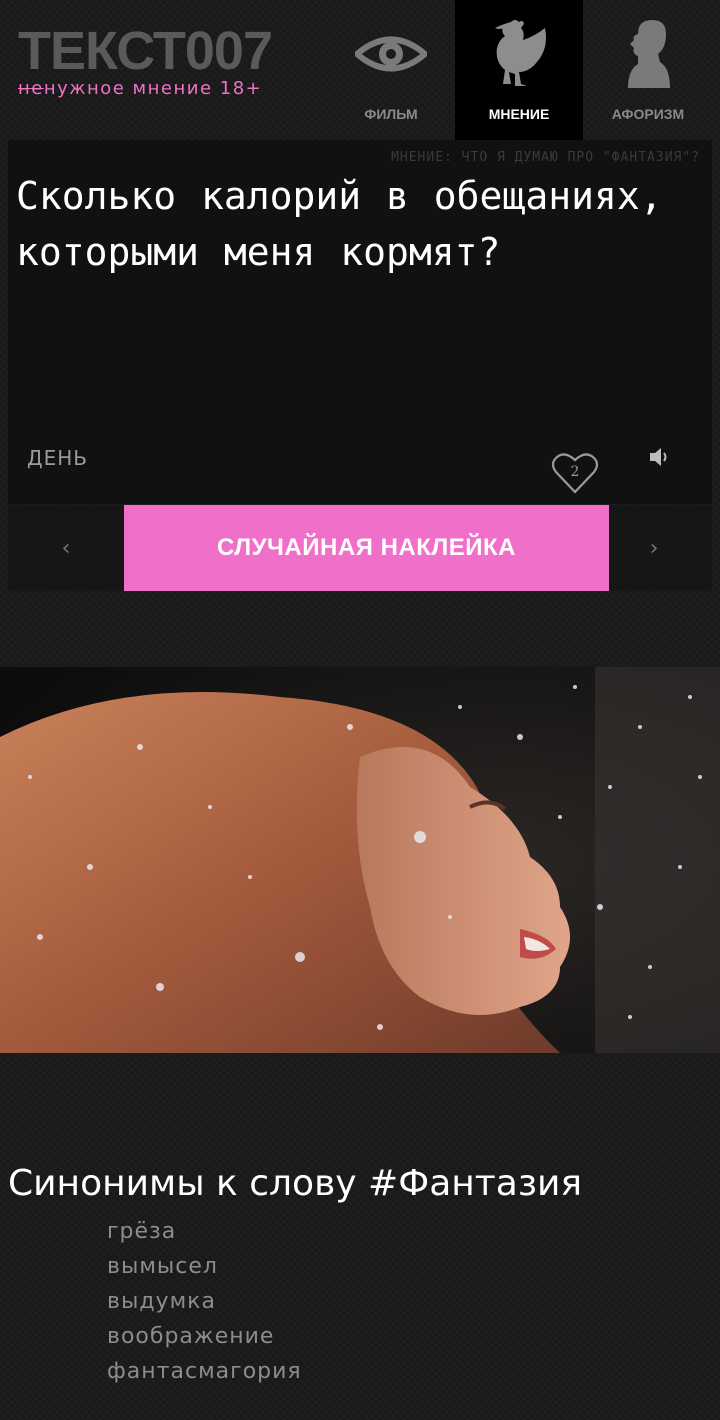  I want to click on logo-tagline-strike: не, so click(31, 88).